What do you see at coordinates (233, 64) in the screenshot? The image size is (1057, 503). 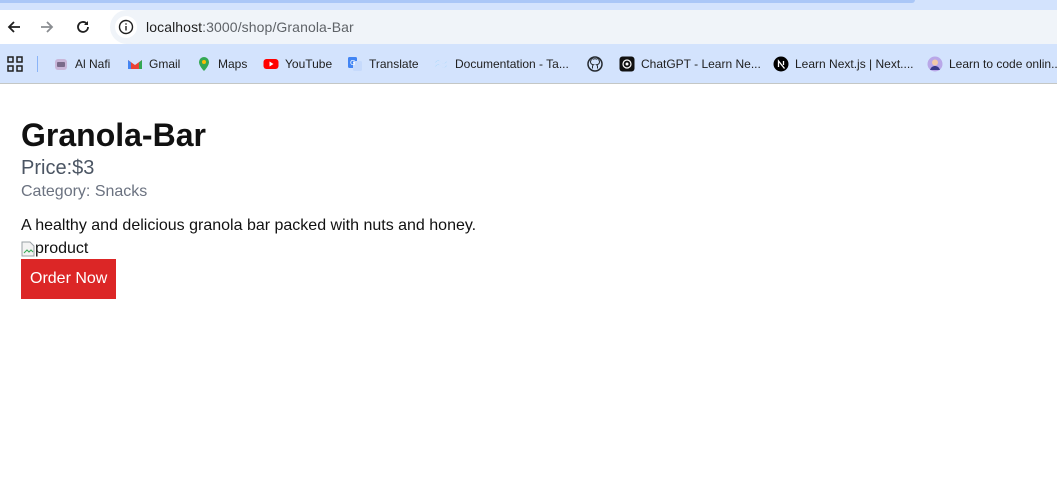 I see `bookmark-label: Maps` at bounding box center [233, 64].